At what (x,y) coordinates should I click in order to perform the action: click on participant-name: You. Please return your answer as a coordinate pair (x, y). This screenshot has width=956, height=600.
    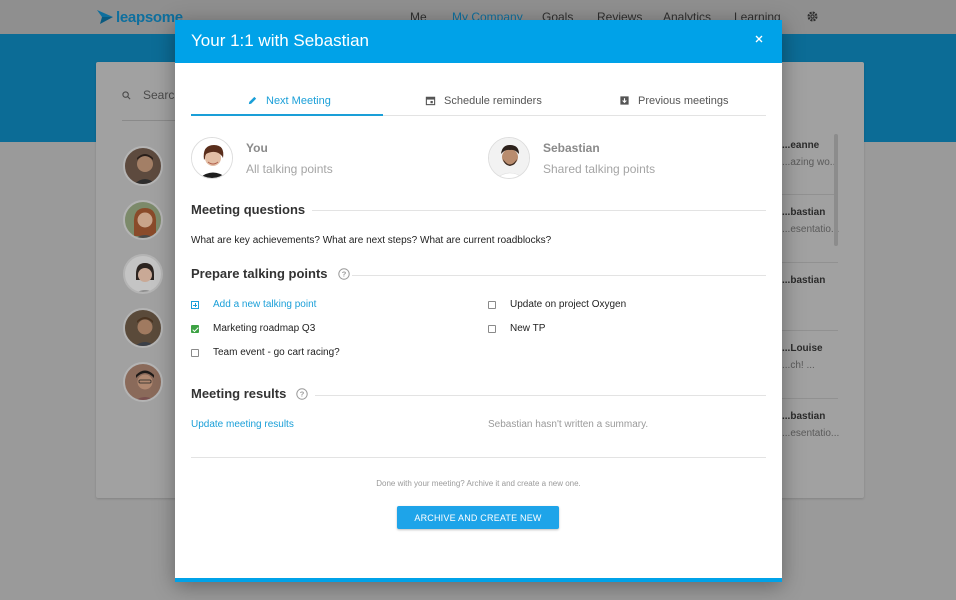
    Looking at the image, I should click on (257, 147).